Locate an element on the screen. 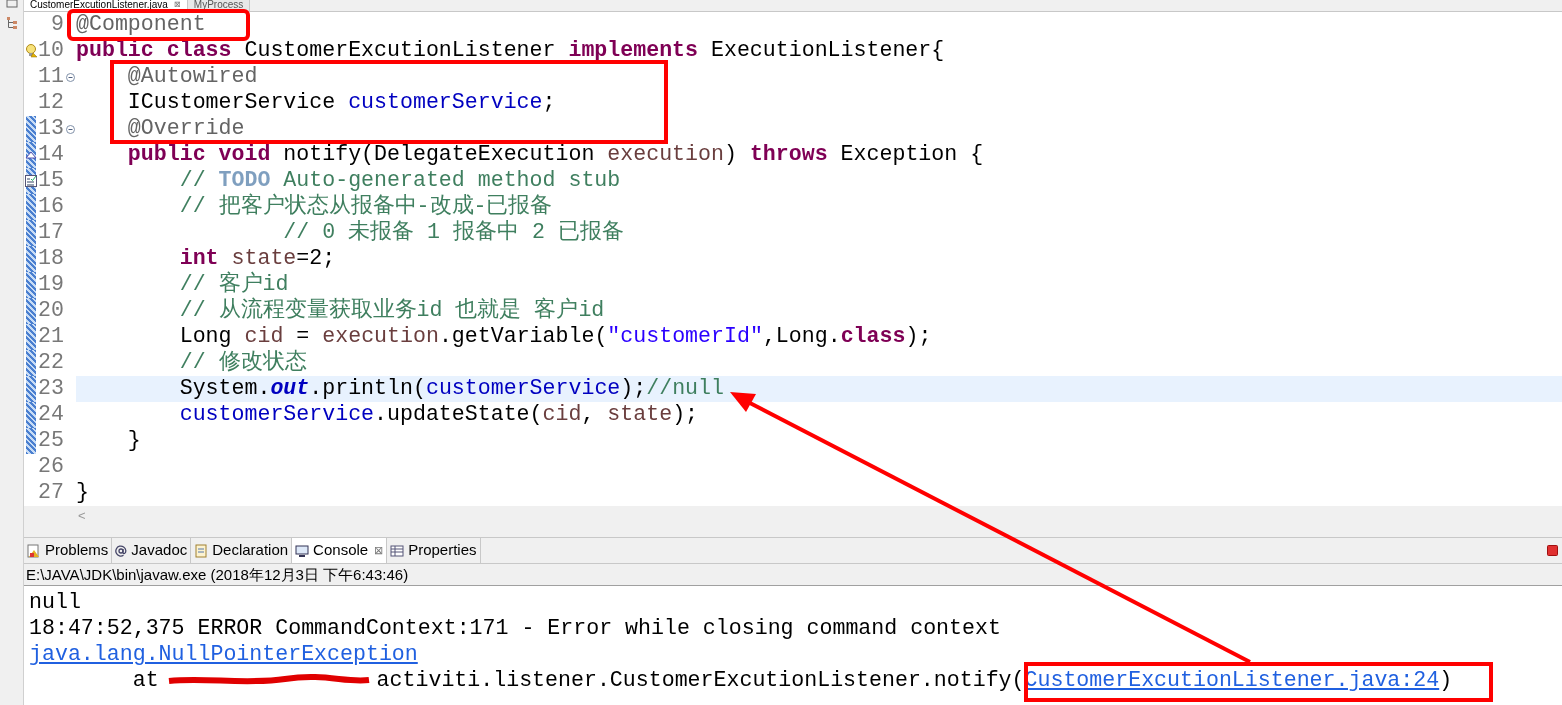 This screenshot has width=1562, height=705. line-number: 11 is located at coordinates (51, 77).